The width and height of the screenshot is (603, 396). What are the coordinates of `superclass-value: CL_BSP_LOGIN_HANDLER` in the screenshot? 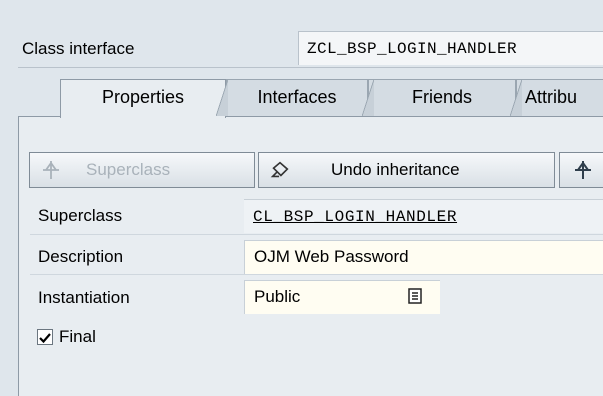 It's located at (423, 216).